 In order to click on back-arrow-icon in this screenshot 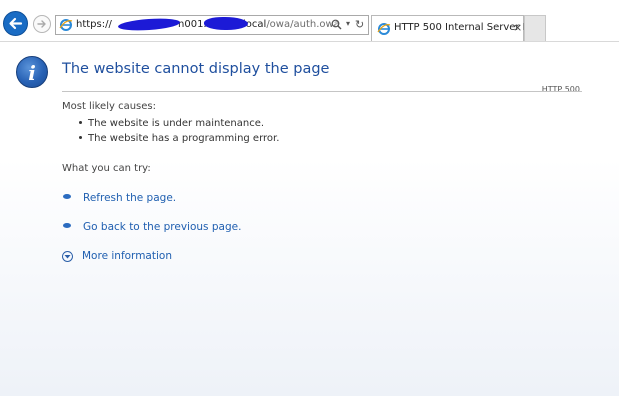, I will do `click(16, 23)`.